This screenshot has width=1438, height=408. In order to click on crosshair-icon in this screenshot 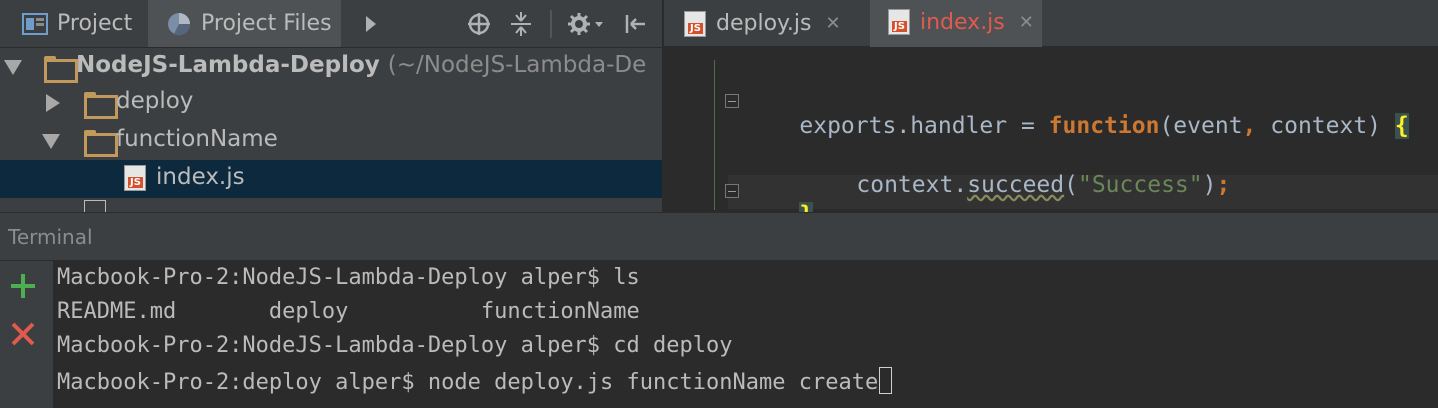, I will do `click(479, 24)`.